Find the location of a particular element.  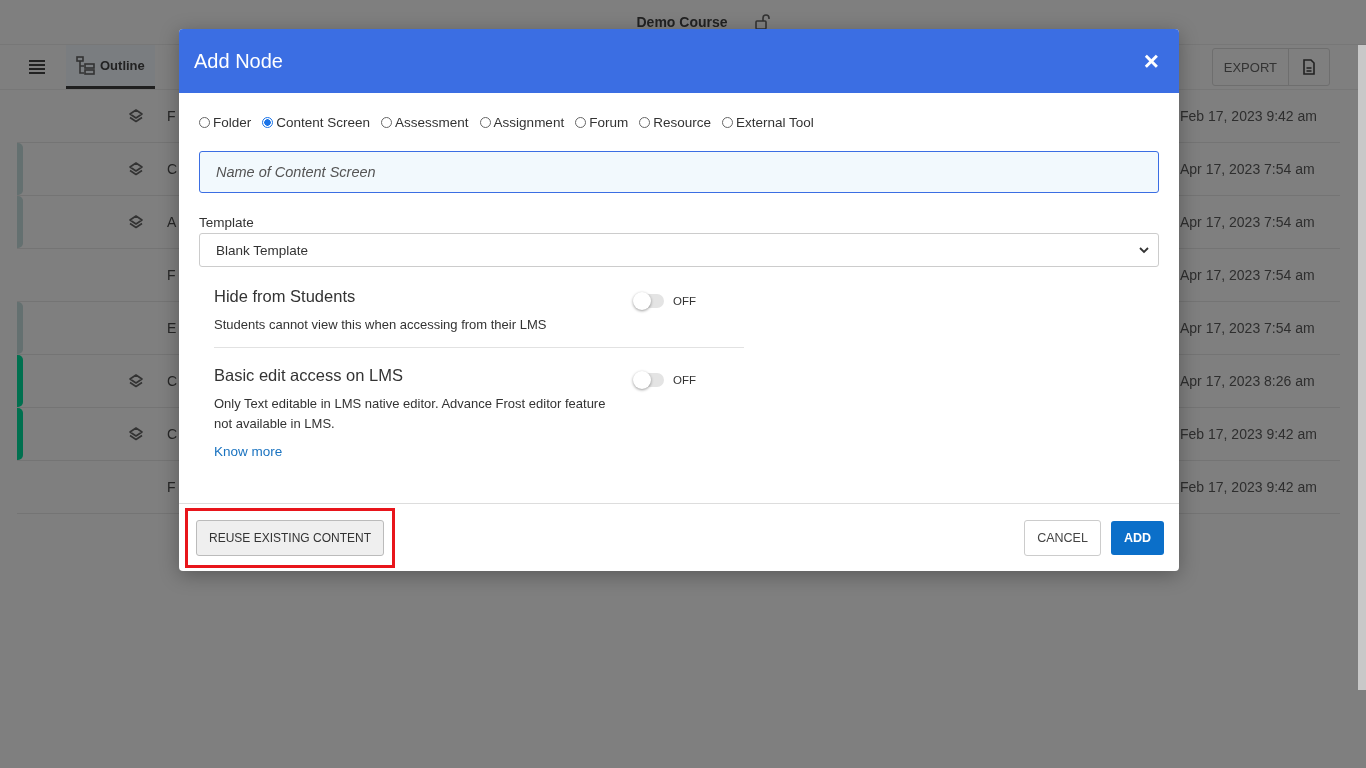

template-label: Template is located at coordinates (227, 222).